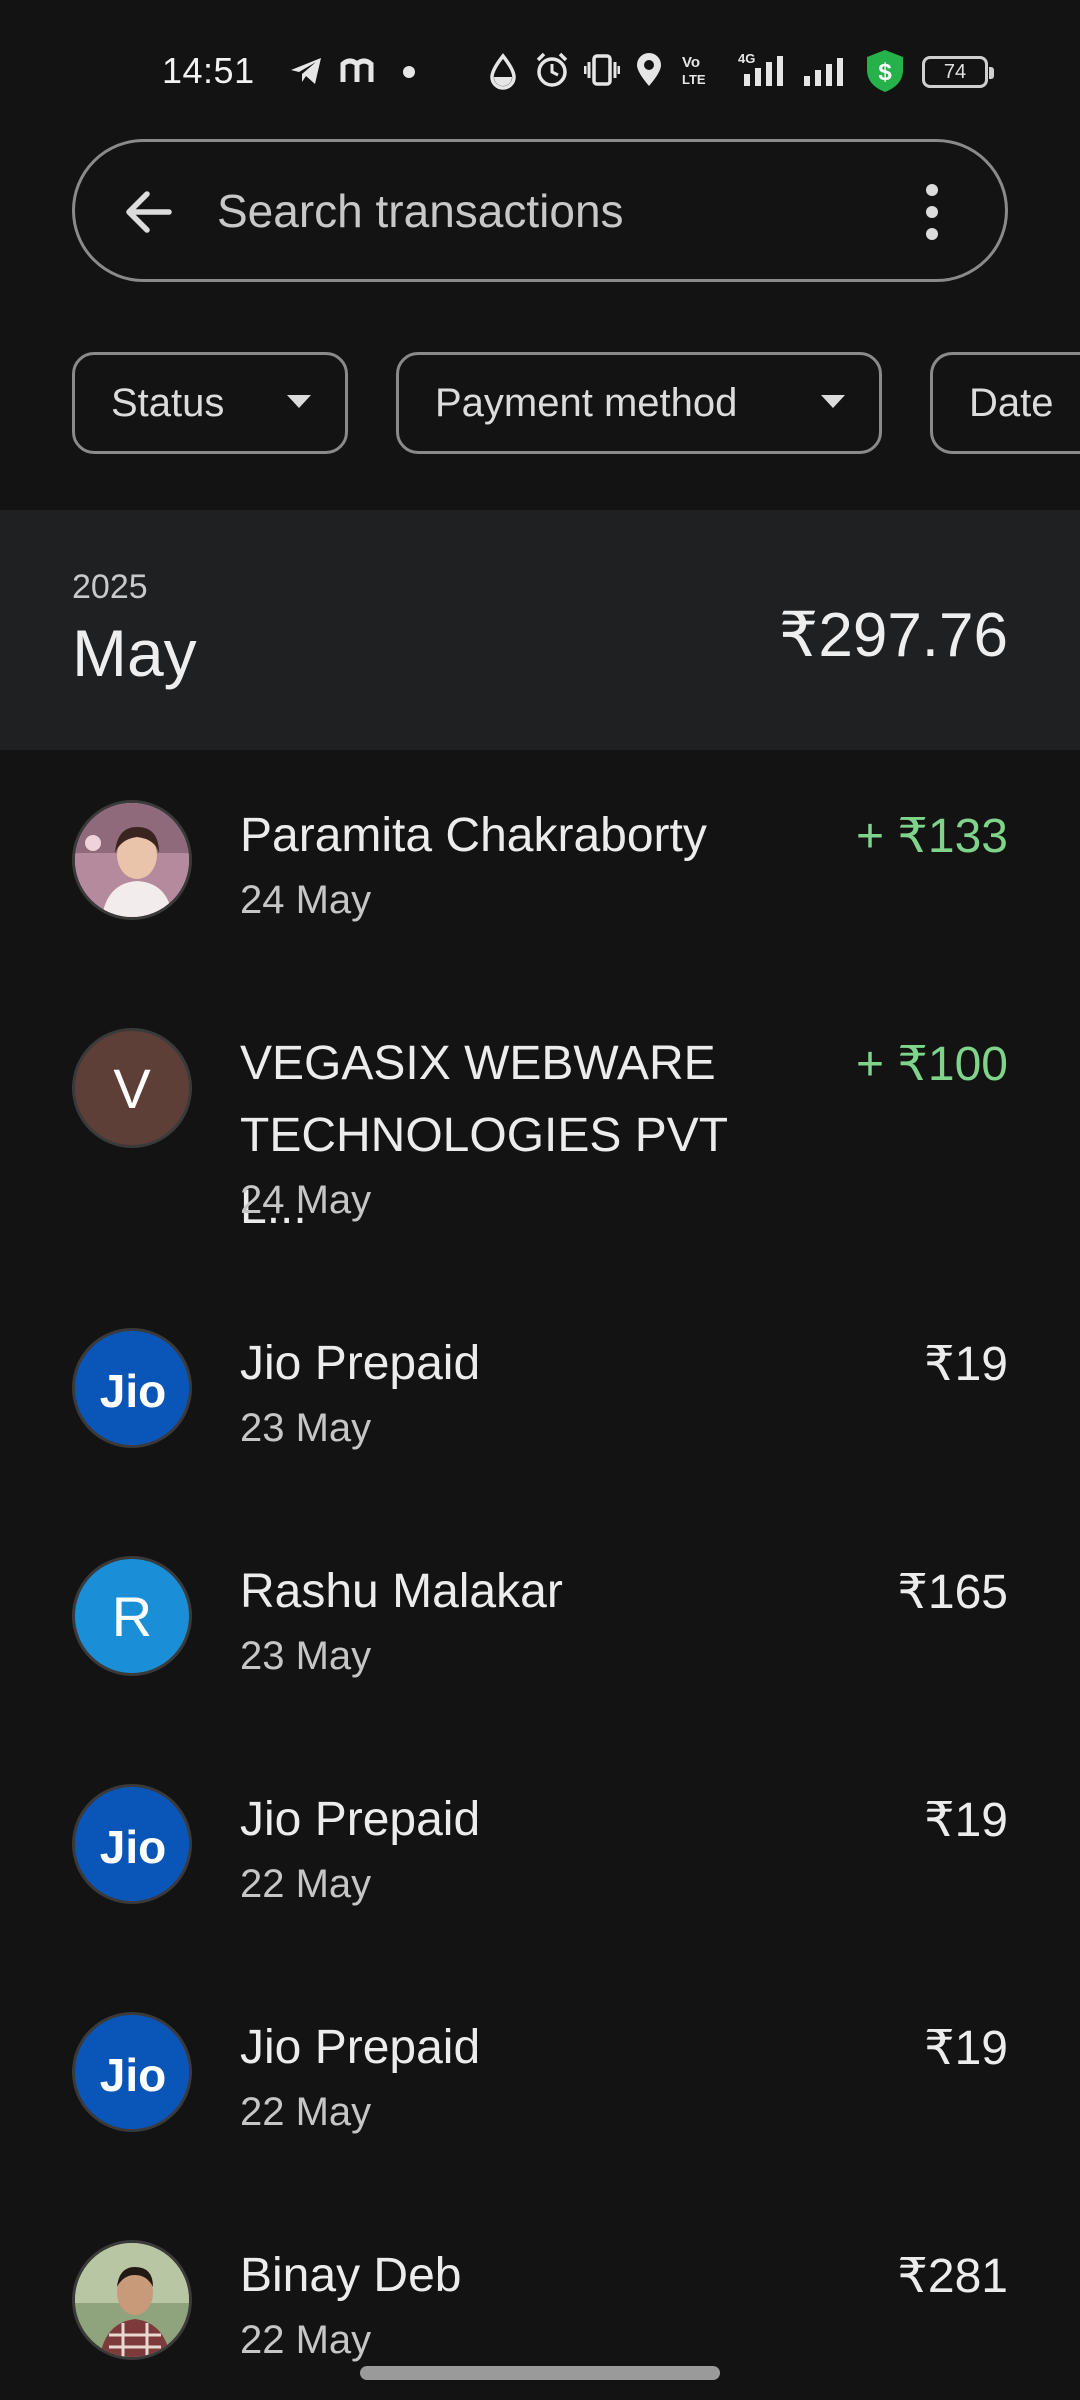  What do you see at coordinates (602, 70) in the screenshot?
I see `vibrate-icon` at bounding box center [602, 70].